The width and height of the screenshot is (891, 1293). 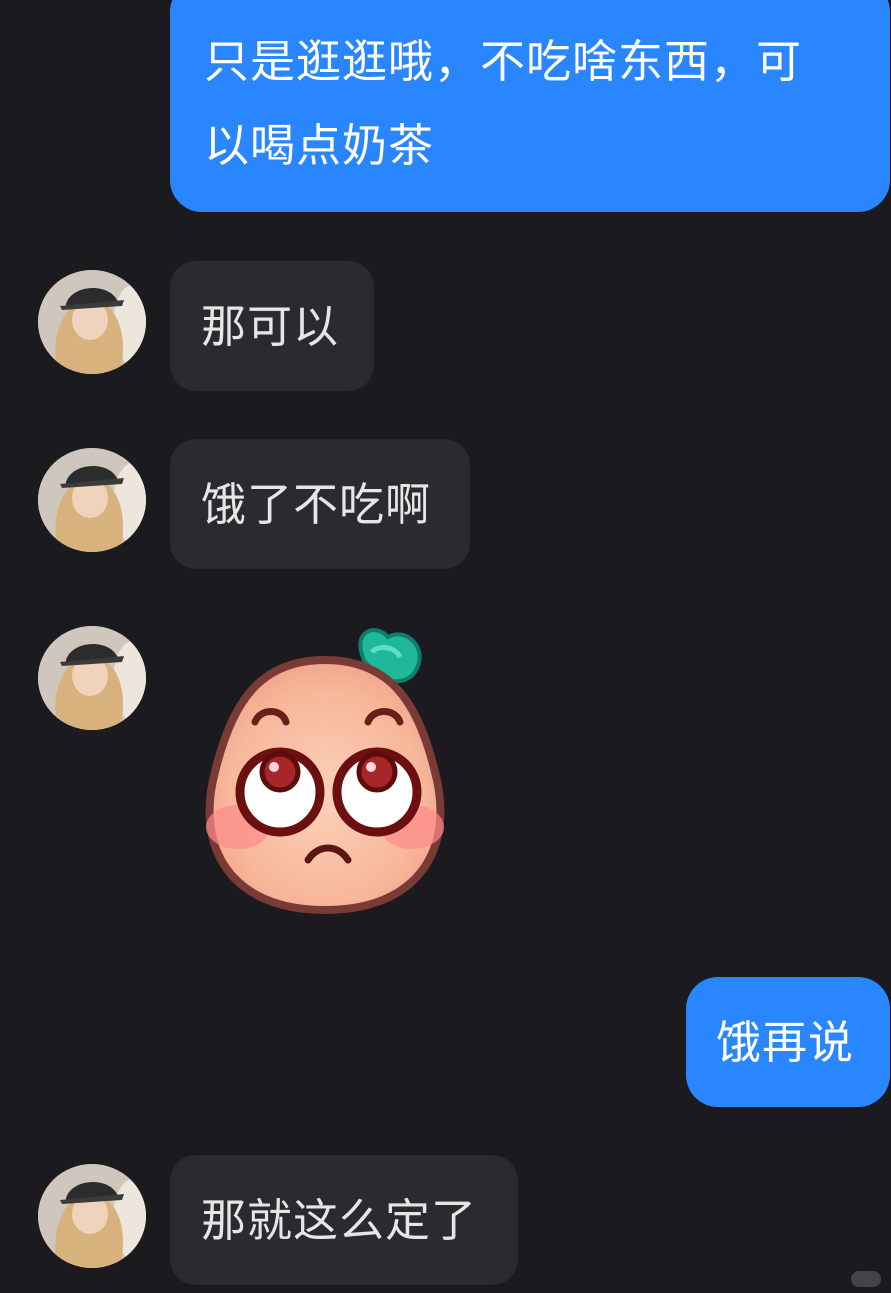 What do you see at coordinates (866, 1279) in the screenshot?
I see `watermark-icon` at bounding box center [866, 1279].